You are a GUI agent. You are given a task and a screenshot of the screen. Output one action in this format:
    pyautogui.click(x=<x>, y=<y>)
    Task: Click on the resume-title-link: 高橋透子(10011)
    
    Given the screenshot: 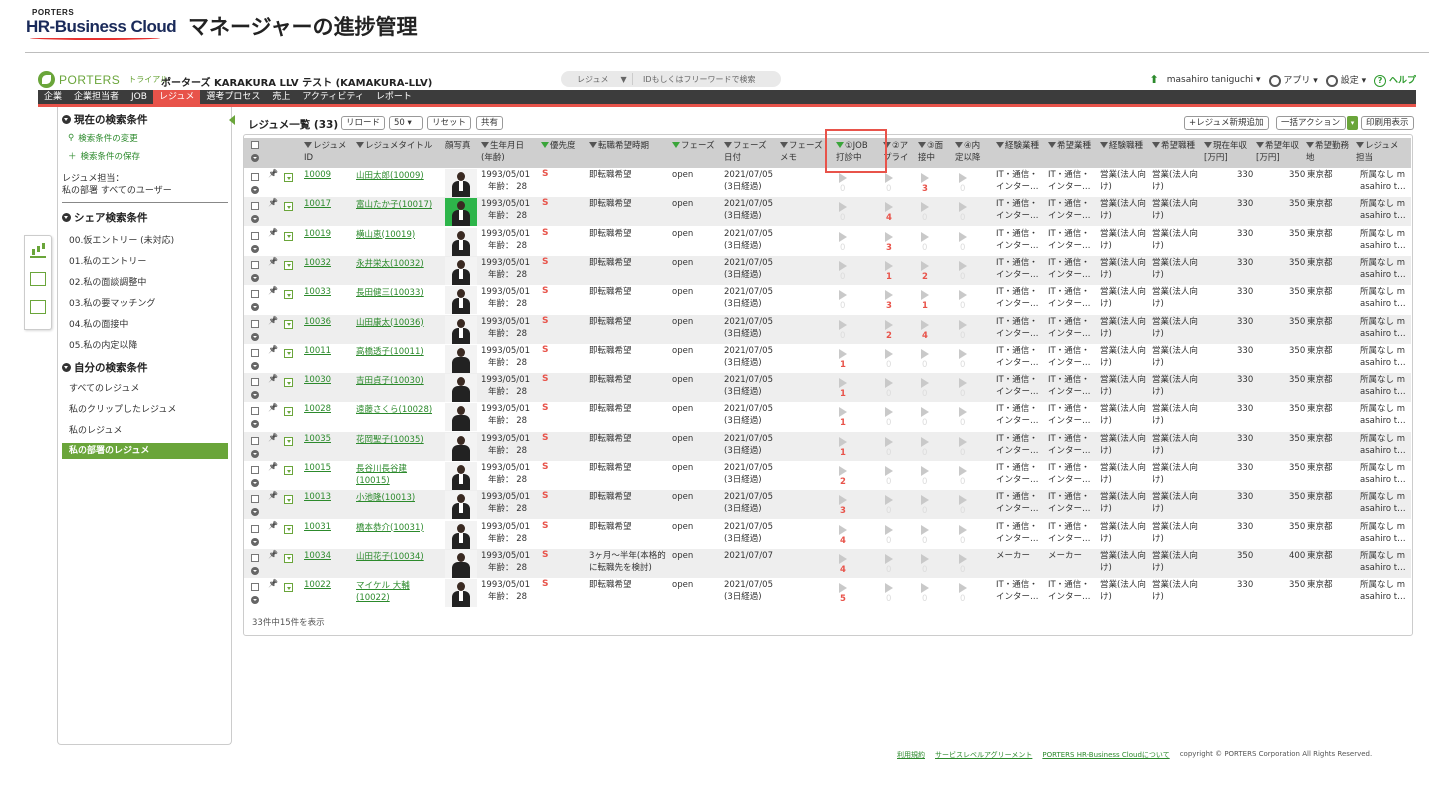 What is the action you would take?
    pyautogui.click(x=390, y=352)
    